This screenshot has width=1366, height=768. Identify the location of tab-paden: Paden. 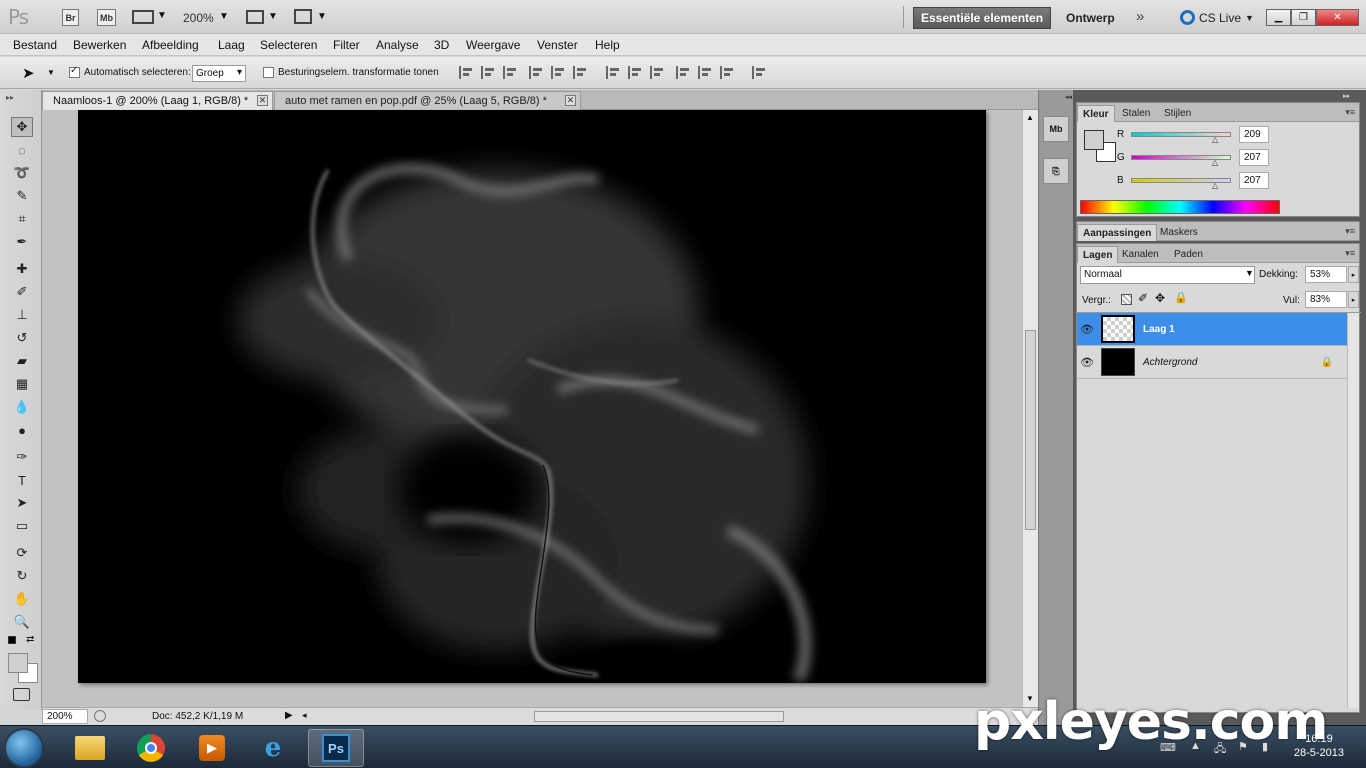
(1188, 254).